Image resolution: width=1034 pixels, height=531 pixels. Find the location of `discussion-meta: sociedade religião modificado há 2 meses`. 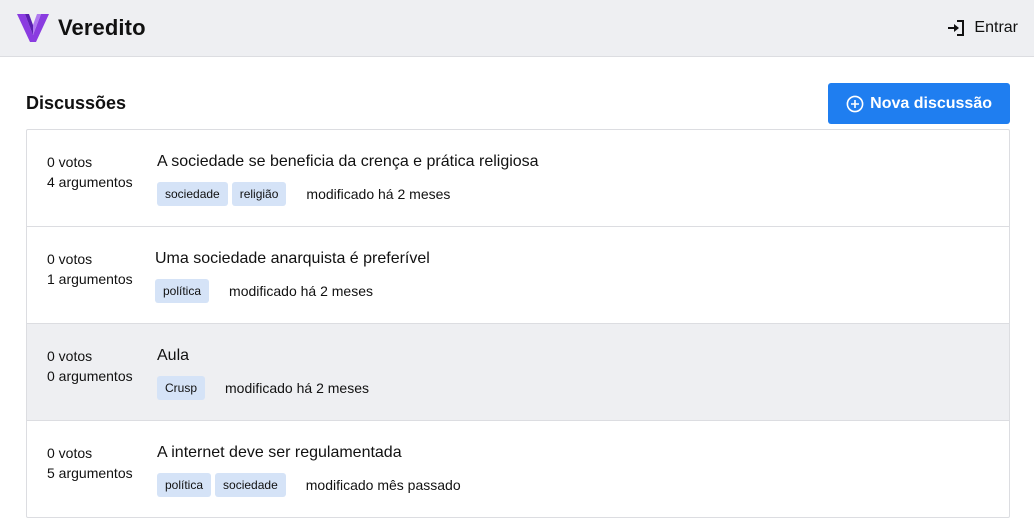

discussion-meta: sociedade religião modificado há 2 meses is located at coordinates (348, 194).